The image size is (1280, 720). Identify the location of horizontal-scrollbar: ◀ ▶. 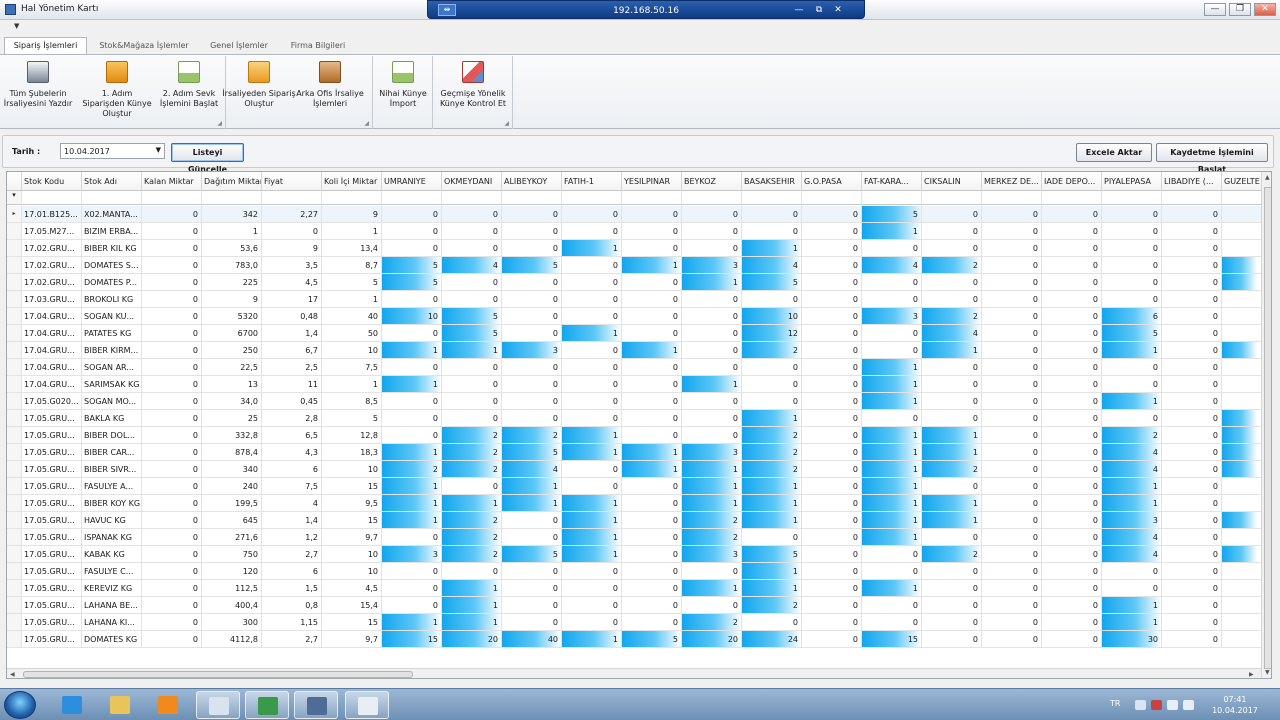
(634, 673).